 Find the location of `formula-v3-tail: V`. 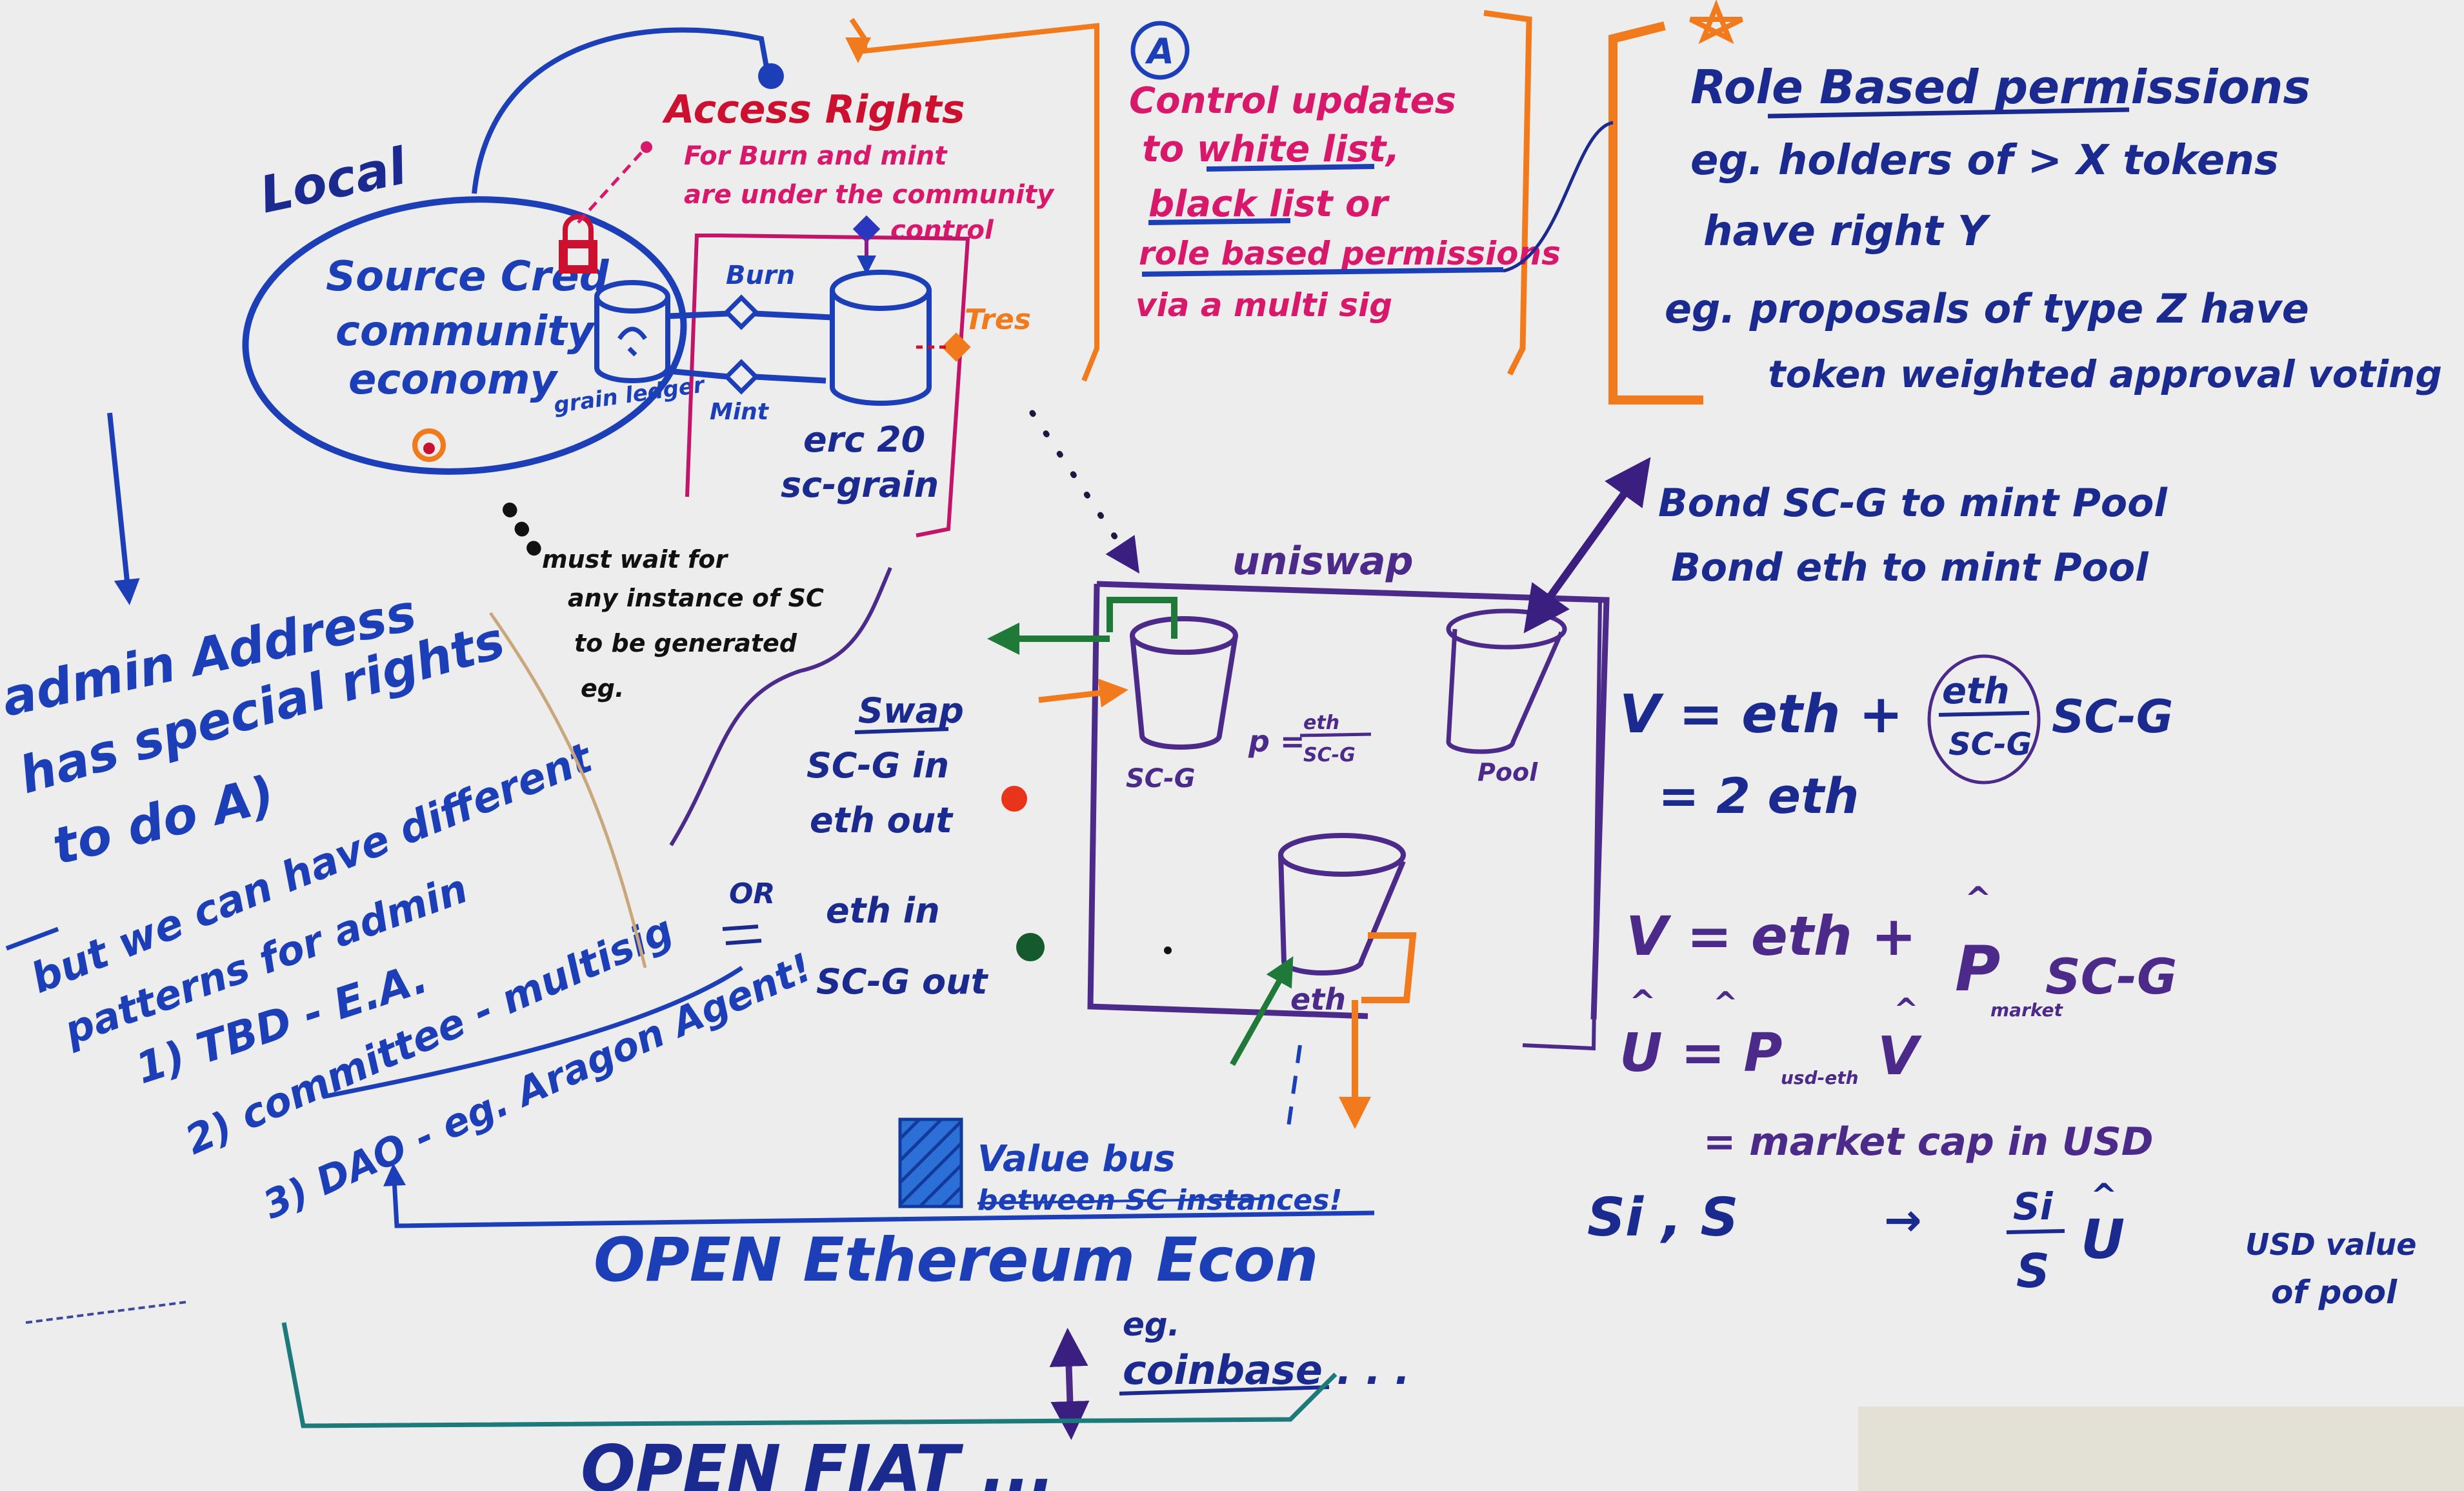

formula-v3-tail: V is located at coordinates (1900, 1056).